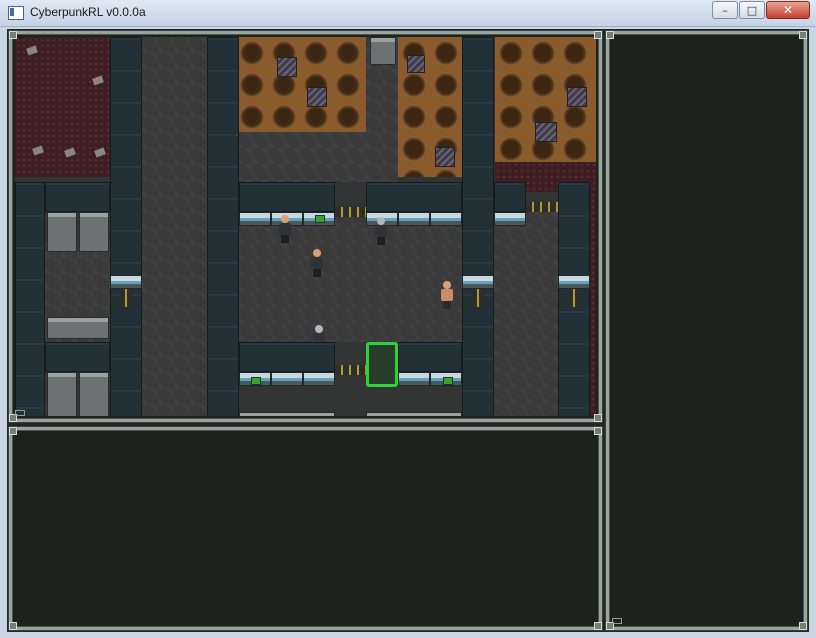 The width and height of the screenshot is (816, 638). I want to click on player-character, so click(447, 295).